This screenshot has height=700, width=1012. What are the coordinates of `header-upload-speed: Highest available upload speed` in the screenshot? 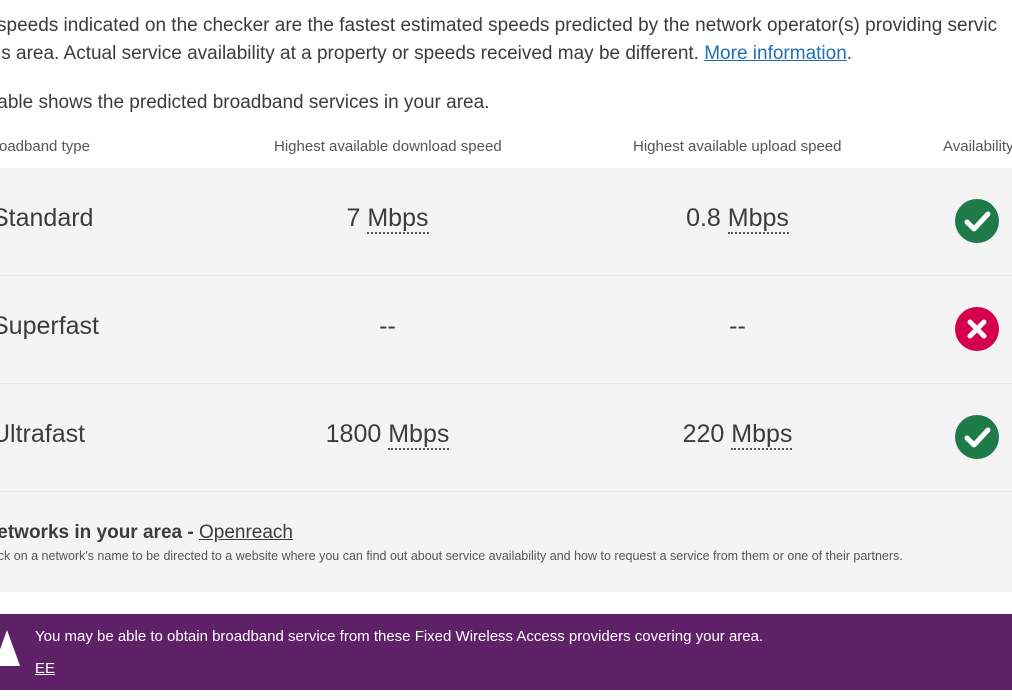 It's located at (737, 146).